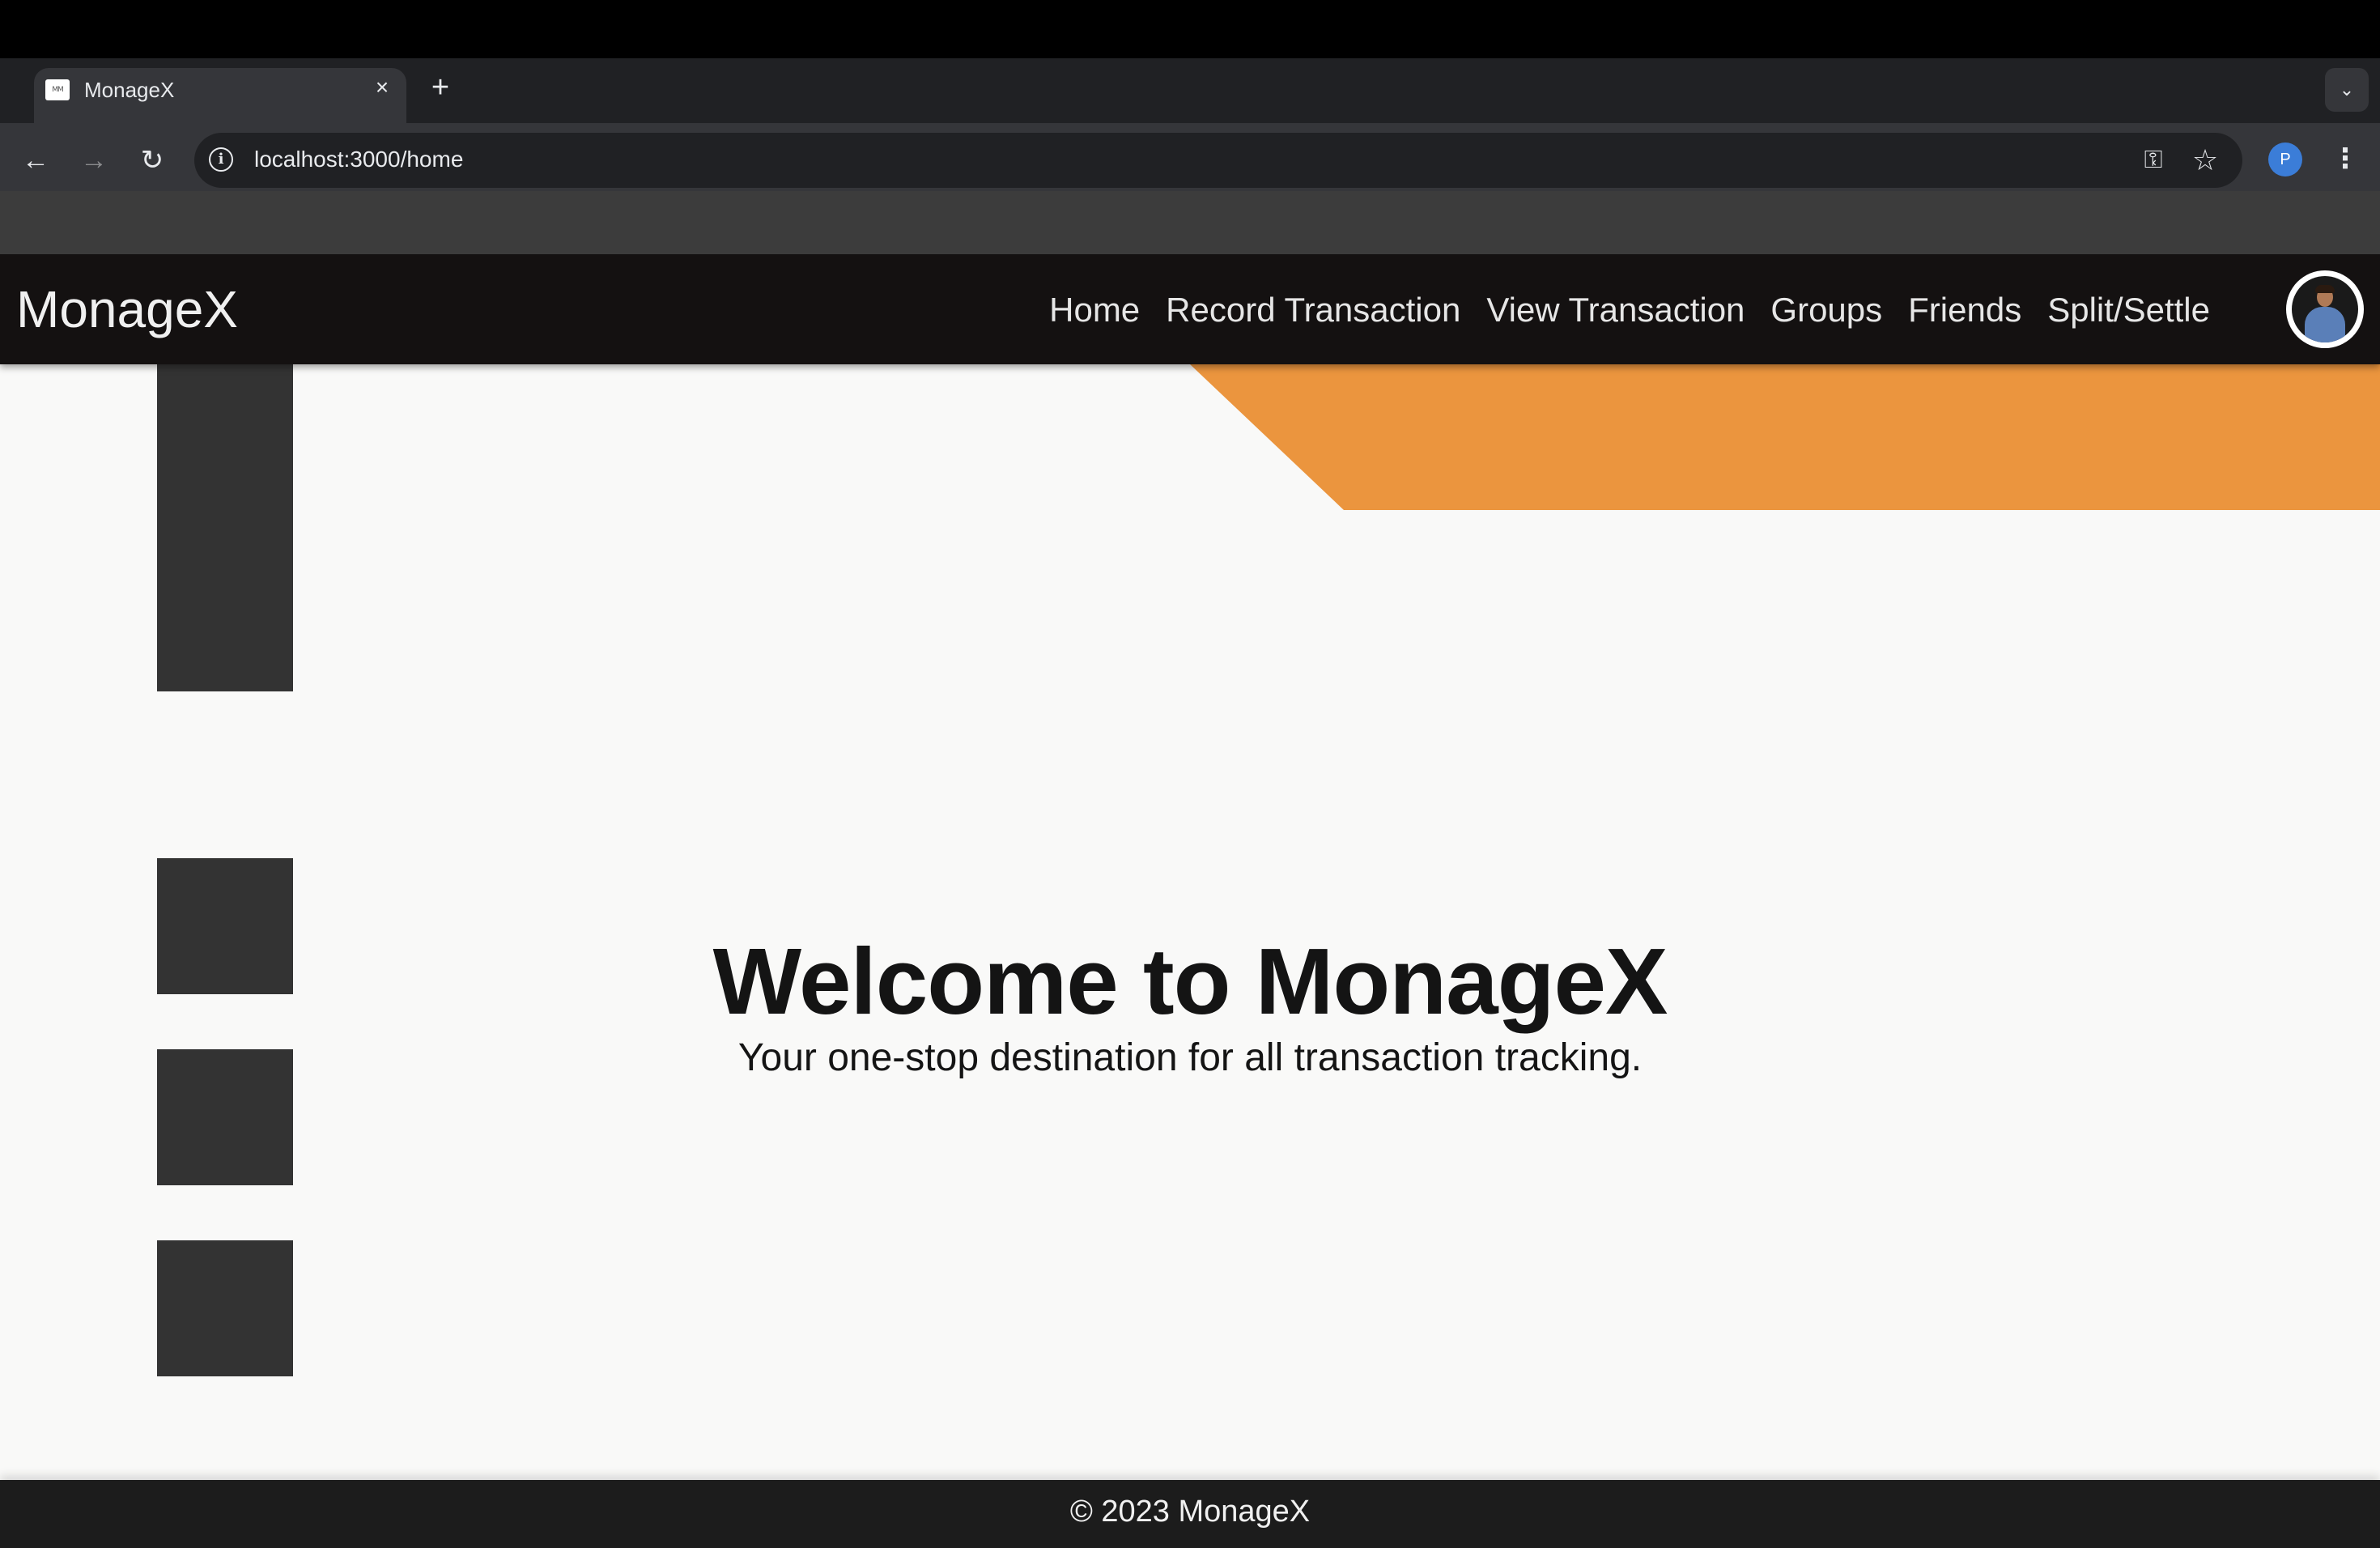 The height and width of the screenshot is (1548, 2380). Describe the element at coordinates (129, 90) in the screenshot. I see `tab-title: MonageX` at that location.